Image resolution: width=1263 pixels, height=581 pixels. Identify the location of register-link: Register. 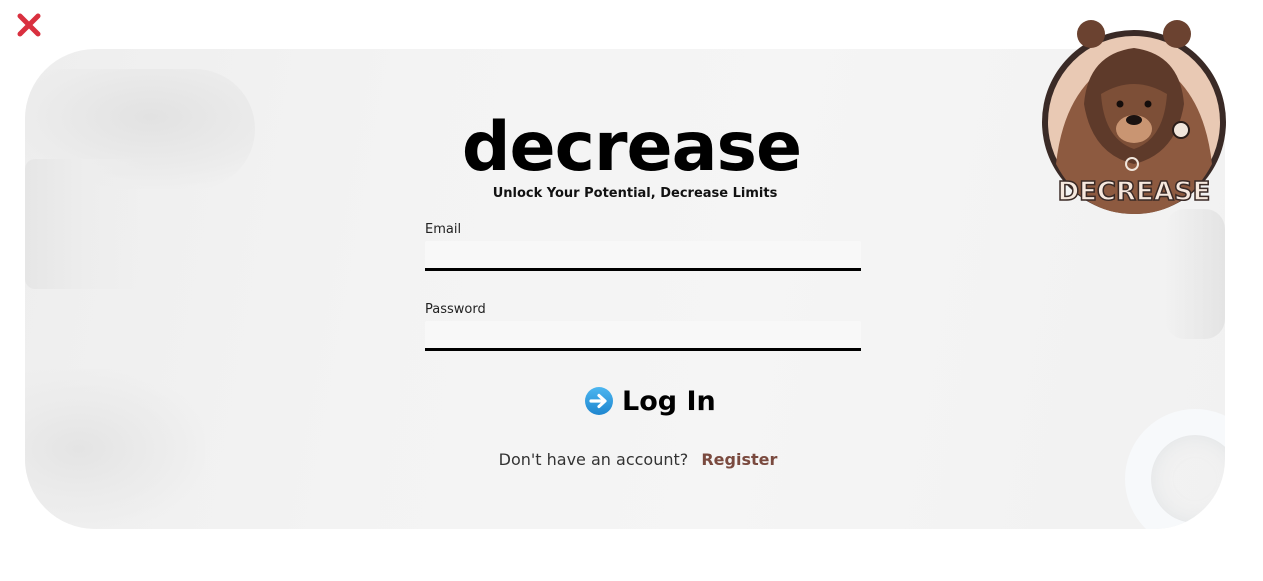
(739, 459).